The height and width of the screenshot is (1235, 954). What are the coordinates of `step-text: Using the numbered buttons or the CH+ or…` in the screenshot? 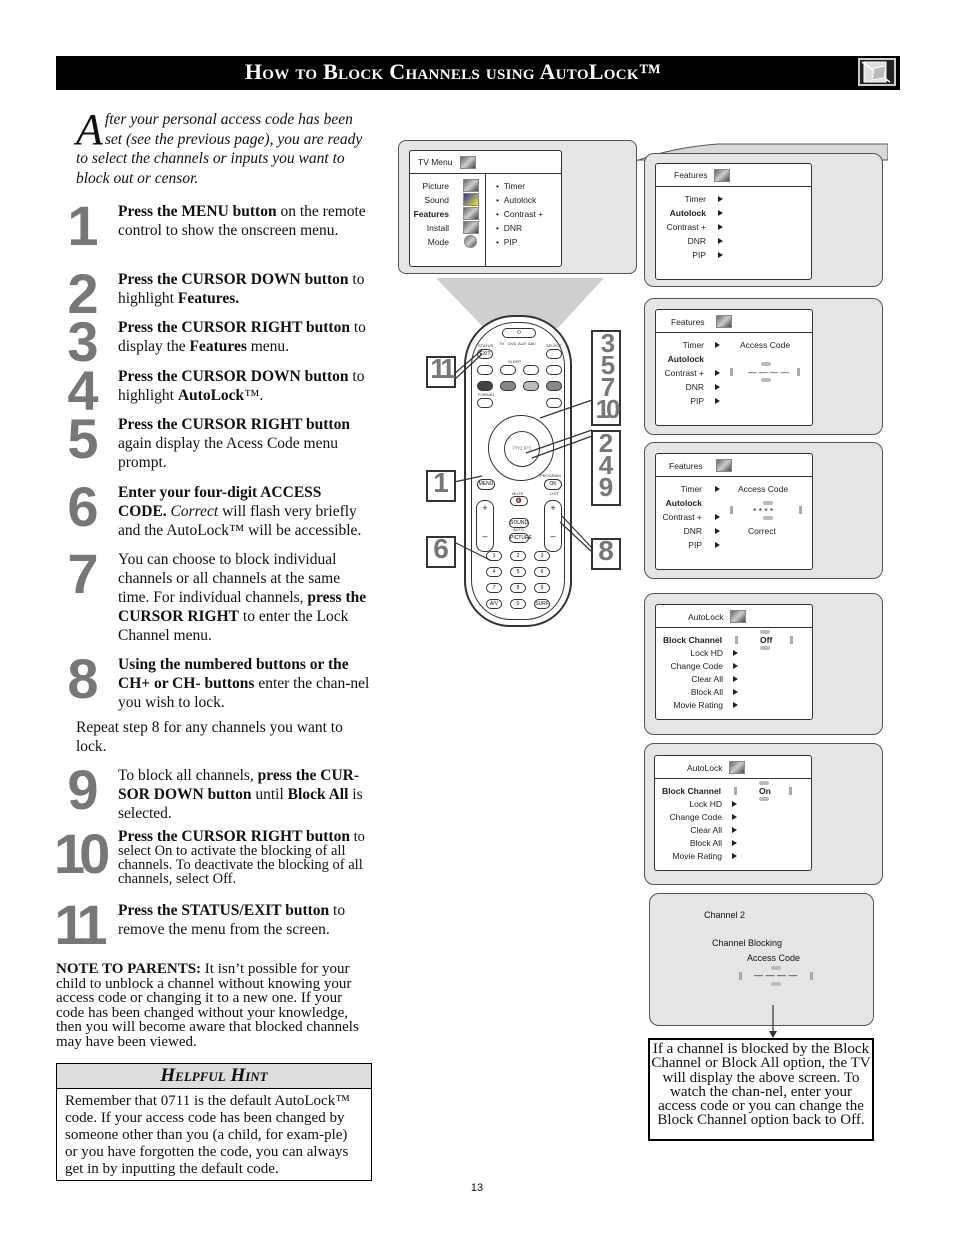 It's located at (245, 683).